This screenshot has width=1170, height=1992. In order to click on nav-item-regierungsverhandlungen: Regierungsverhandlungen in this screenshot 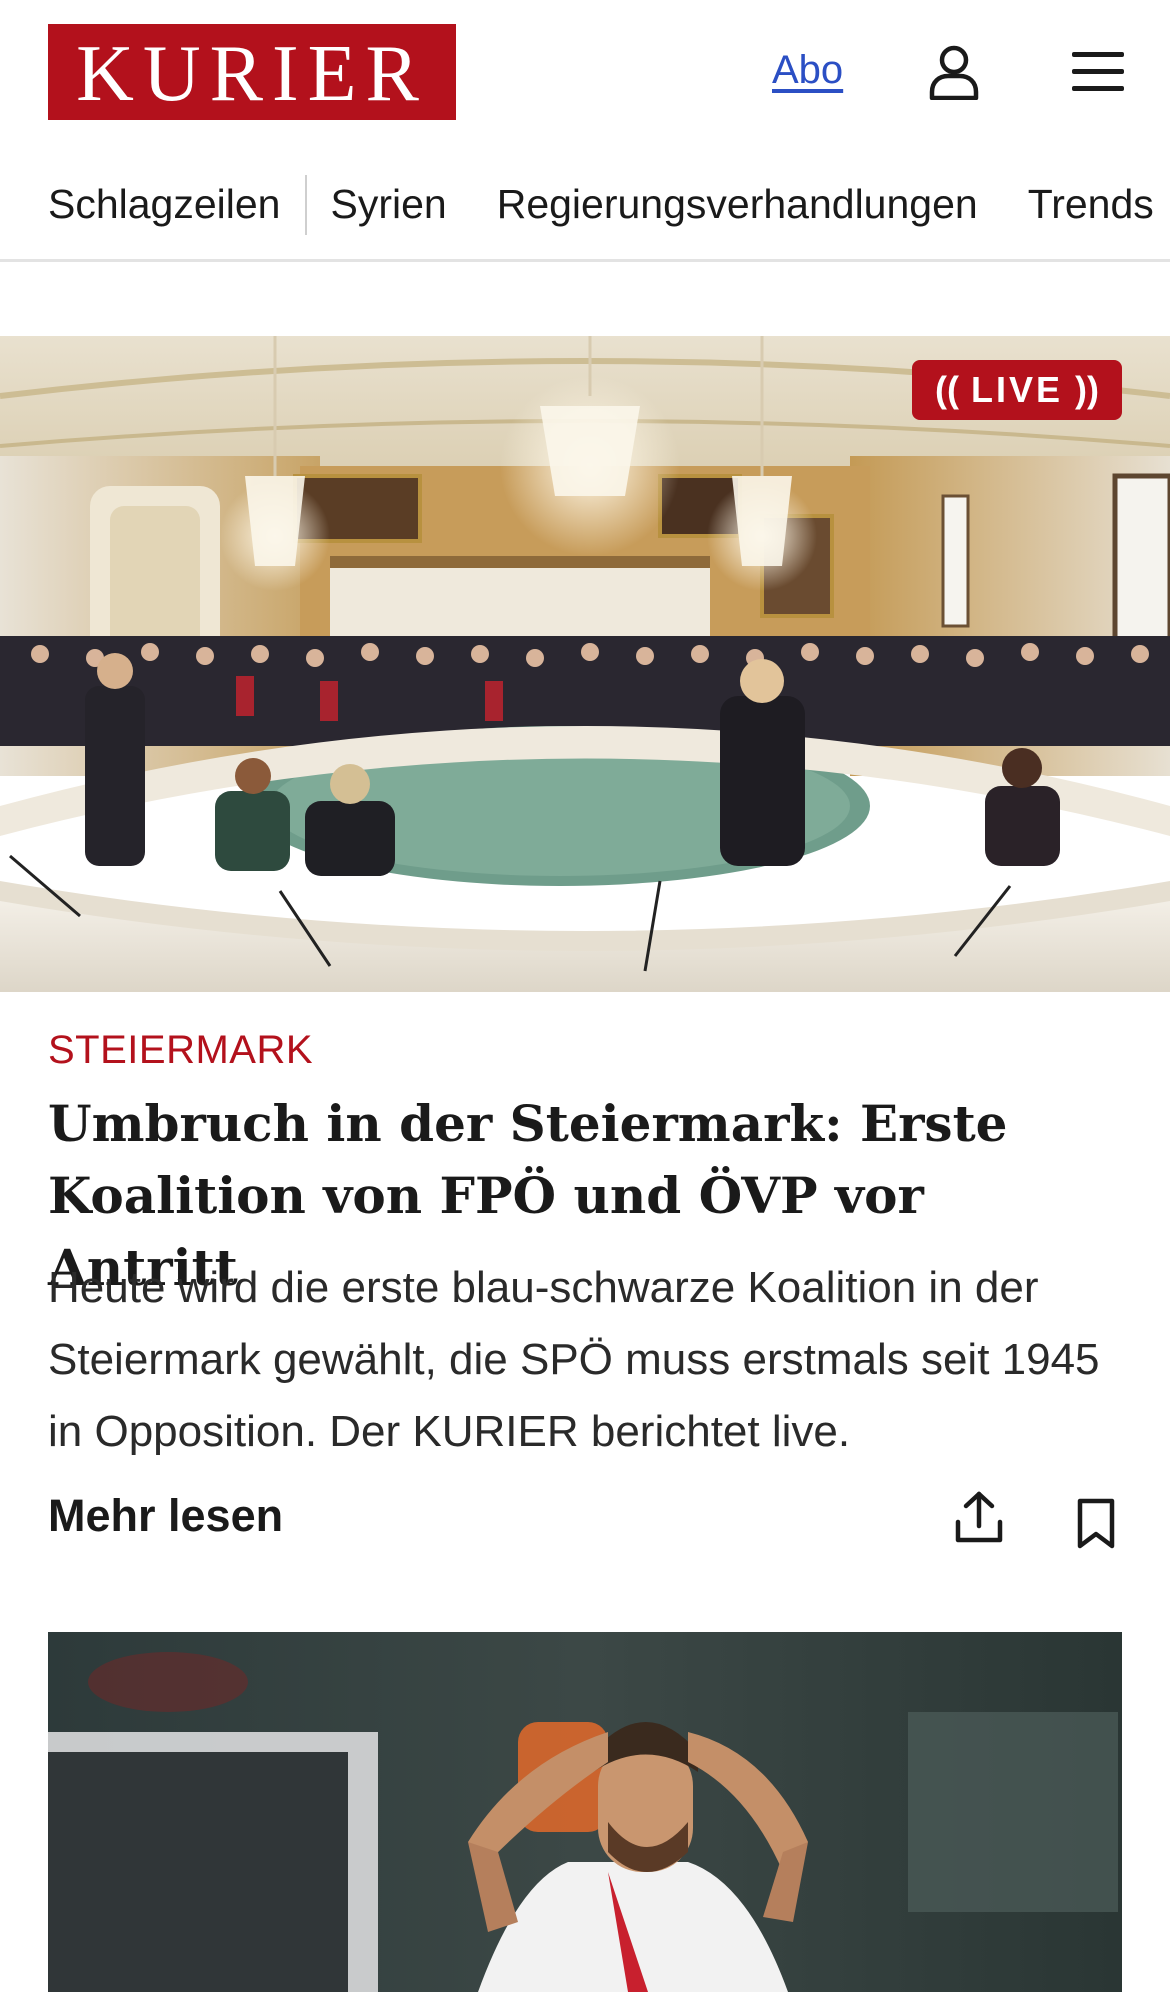, I will do `click(737, 204)`.